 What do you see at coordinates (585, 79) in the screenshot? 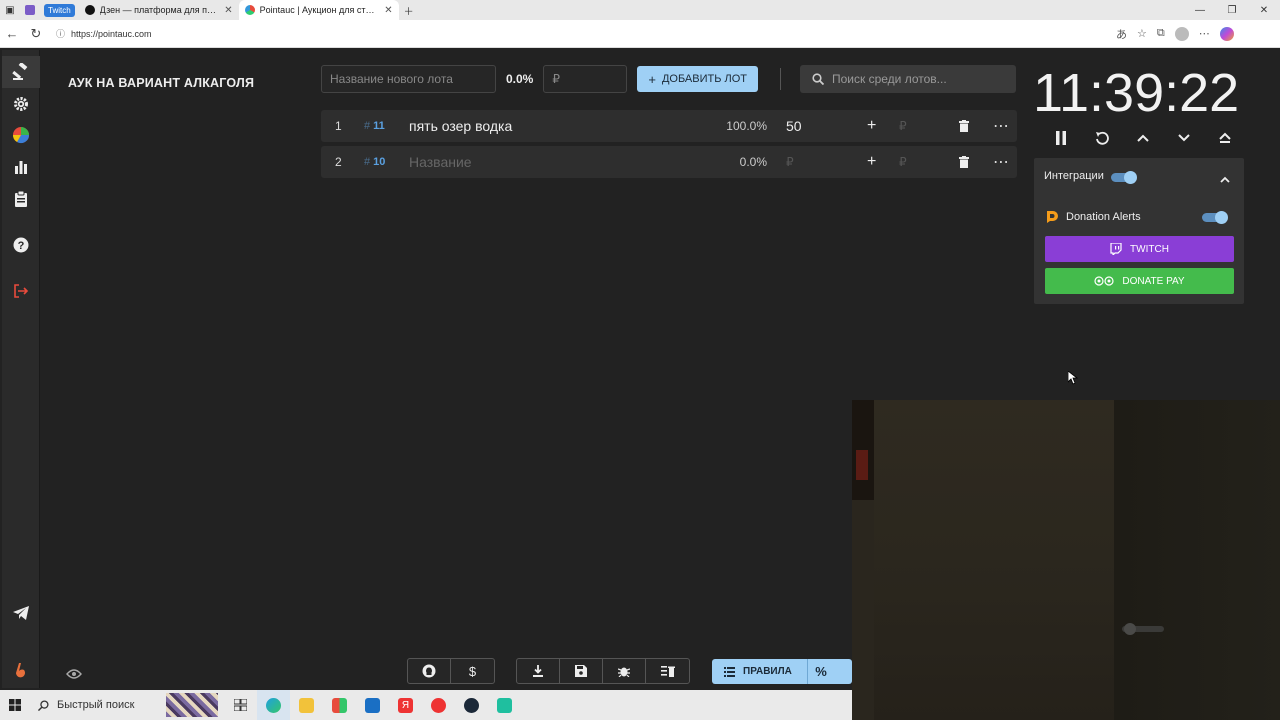
I see `new-lot-amount-input: ₽` at bounding box center [585, 79].